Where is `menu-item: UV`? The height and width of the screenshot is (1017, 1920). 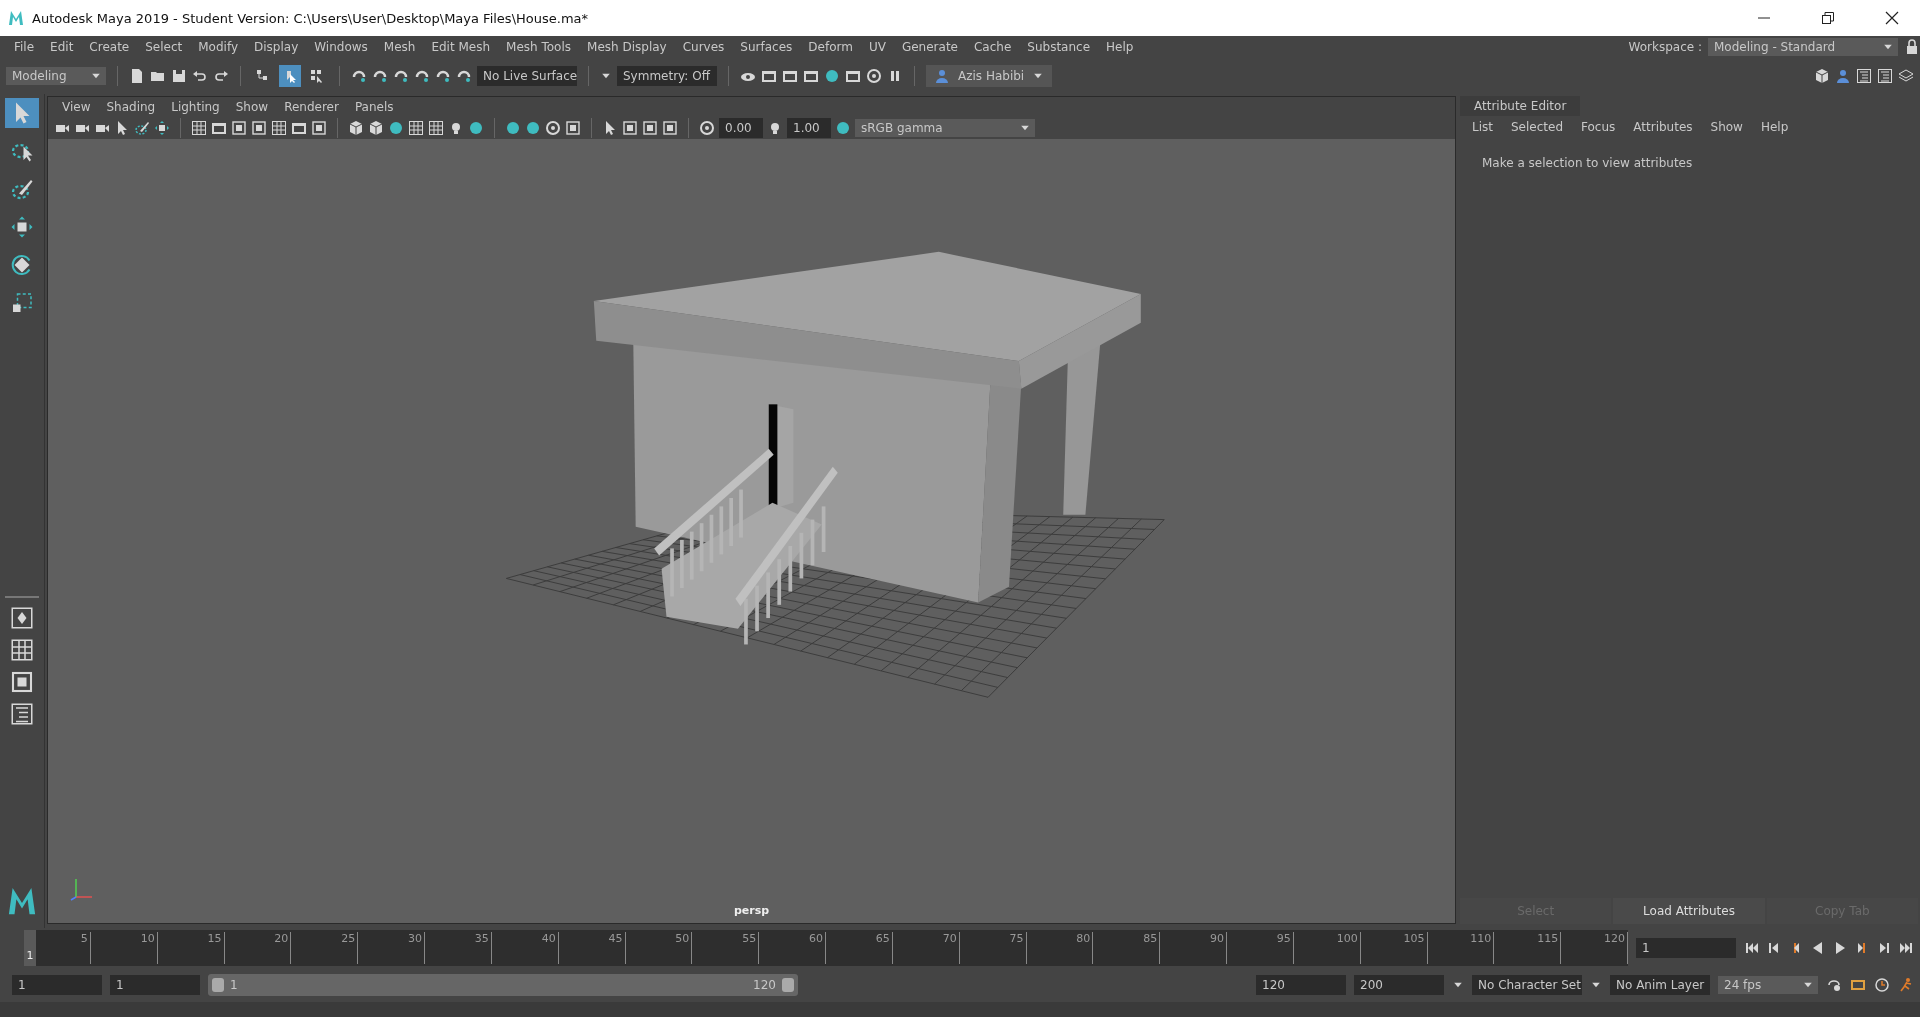 menu-item: UV is located at coordinates (877, 47).